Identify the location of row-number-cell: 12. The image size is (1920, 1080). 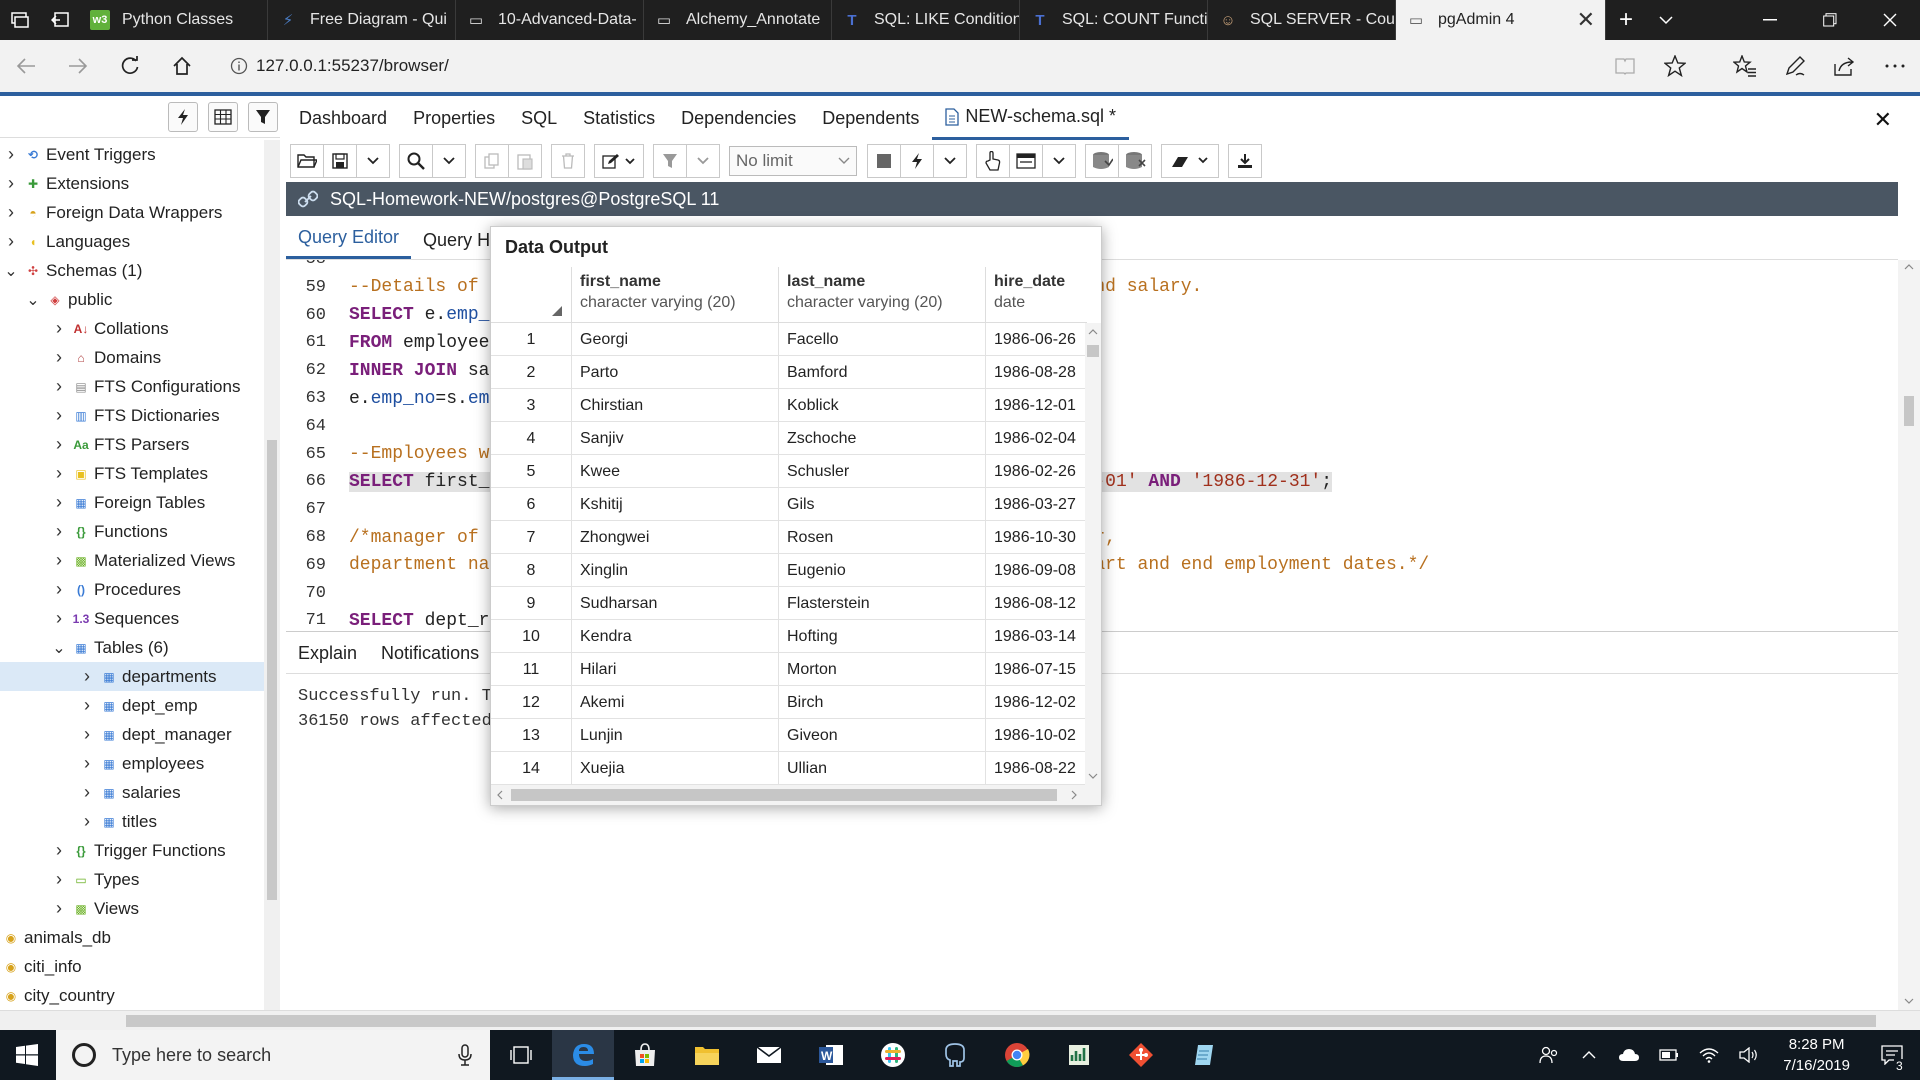
(531, 702).